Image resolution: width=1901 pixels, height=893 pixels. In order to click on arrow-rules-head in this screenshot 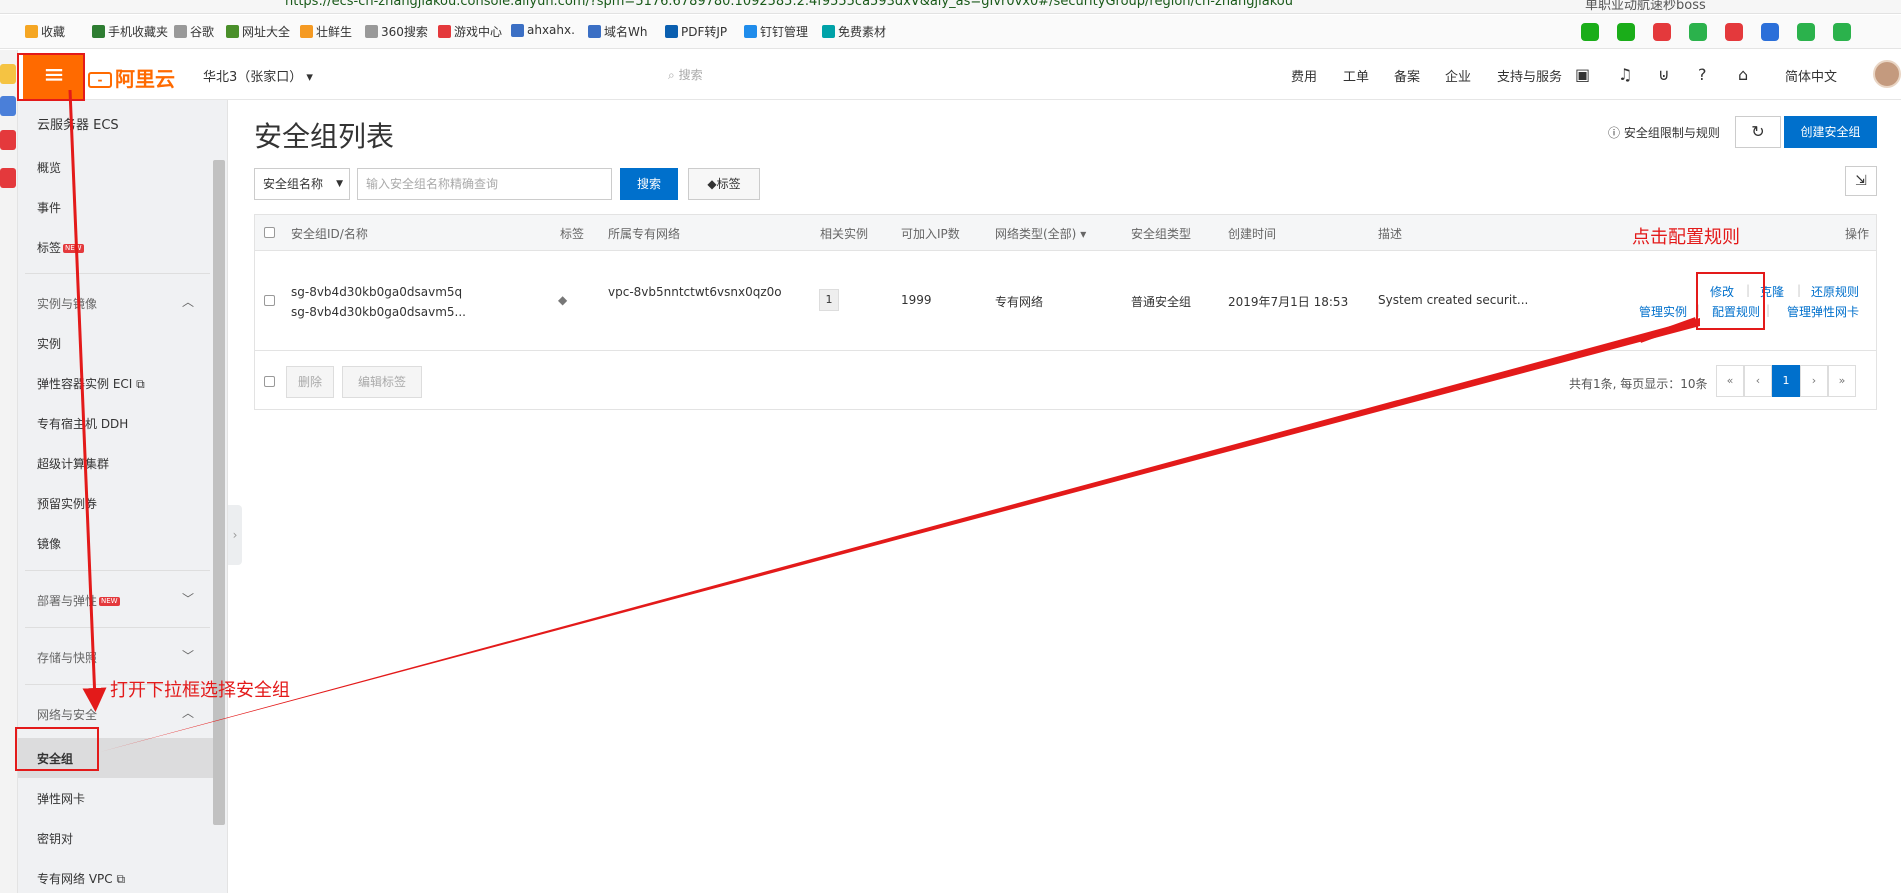, I will do `click(1668, 330)`.